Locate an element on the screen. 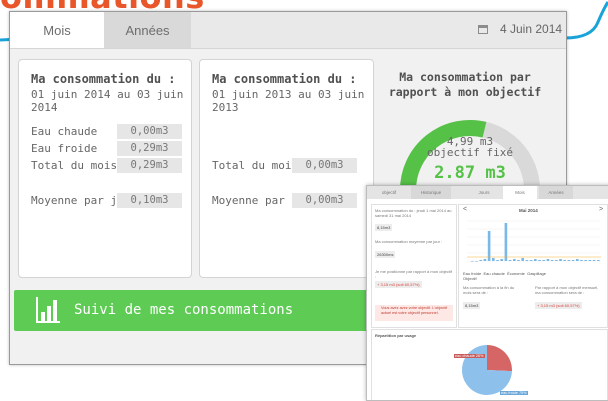  preview-tab-historique: Historique is located at coordinates (431, 192).